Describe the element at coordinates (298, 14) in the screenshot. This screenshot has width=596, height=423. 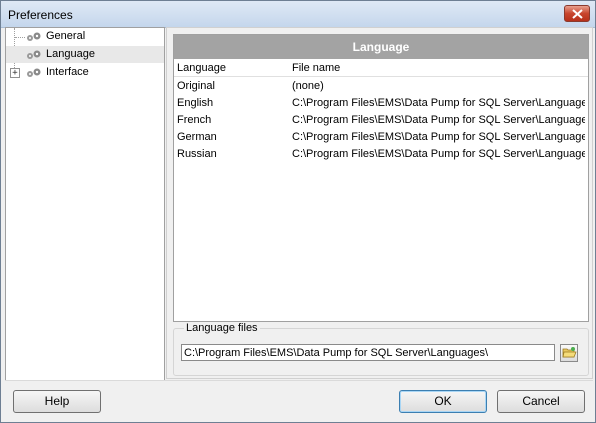
I see `title-bar: Preferences` at that location.